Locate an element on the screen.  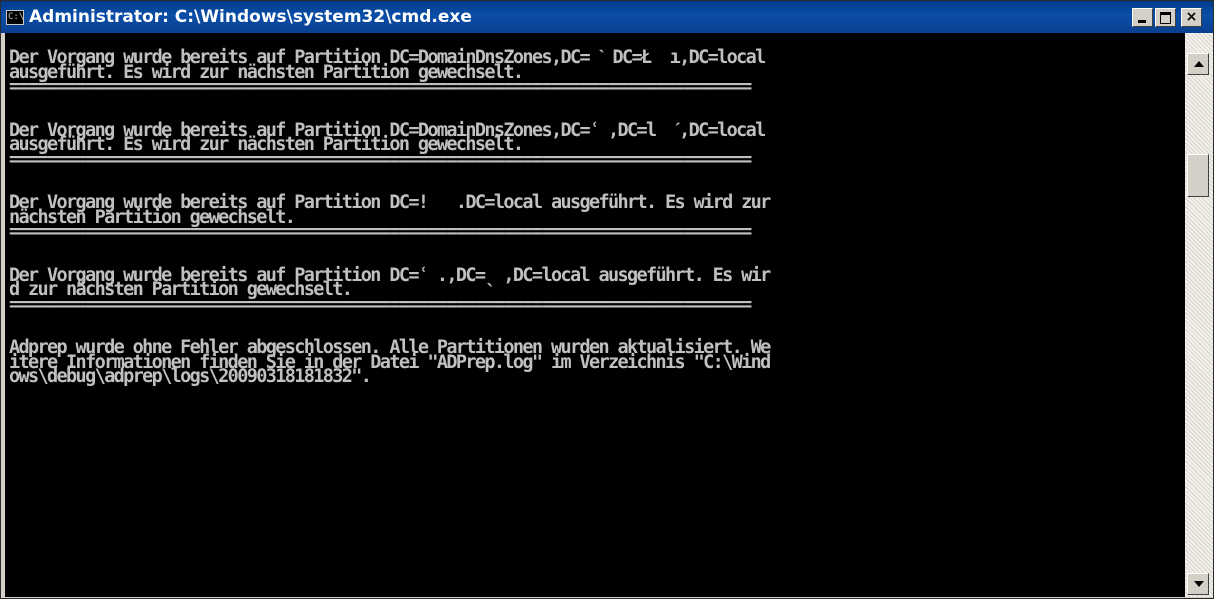
scroll-thumb is located at coordinates (1198, 175).